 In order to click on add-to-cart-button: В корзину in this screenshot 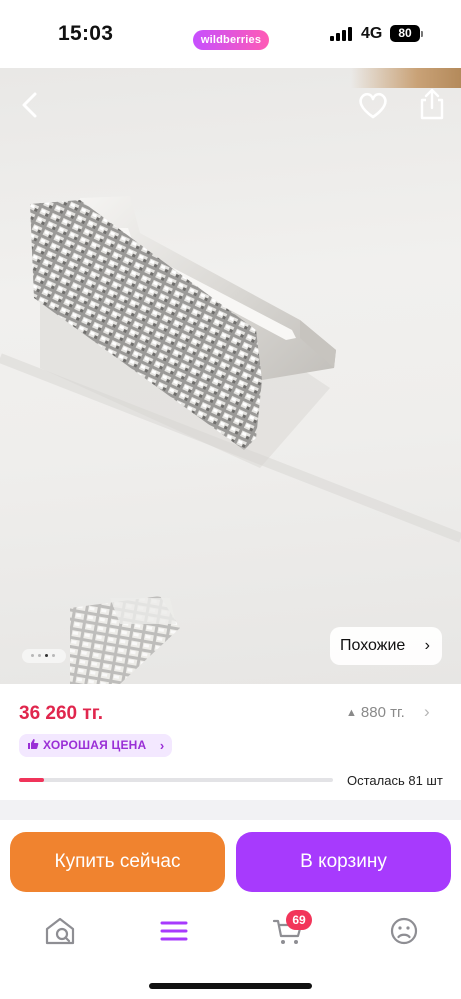, I will do `click(343, 862)`.